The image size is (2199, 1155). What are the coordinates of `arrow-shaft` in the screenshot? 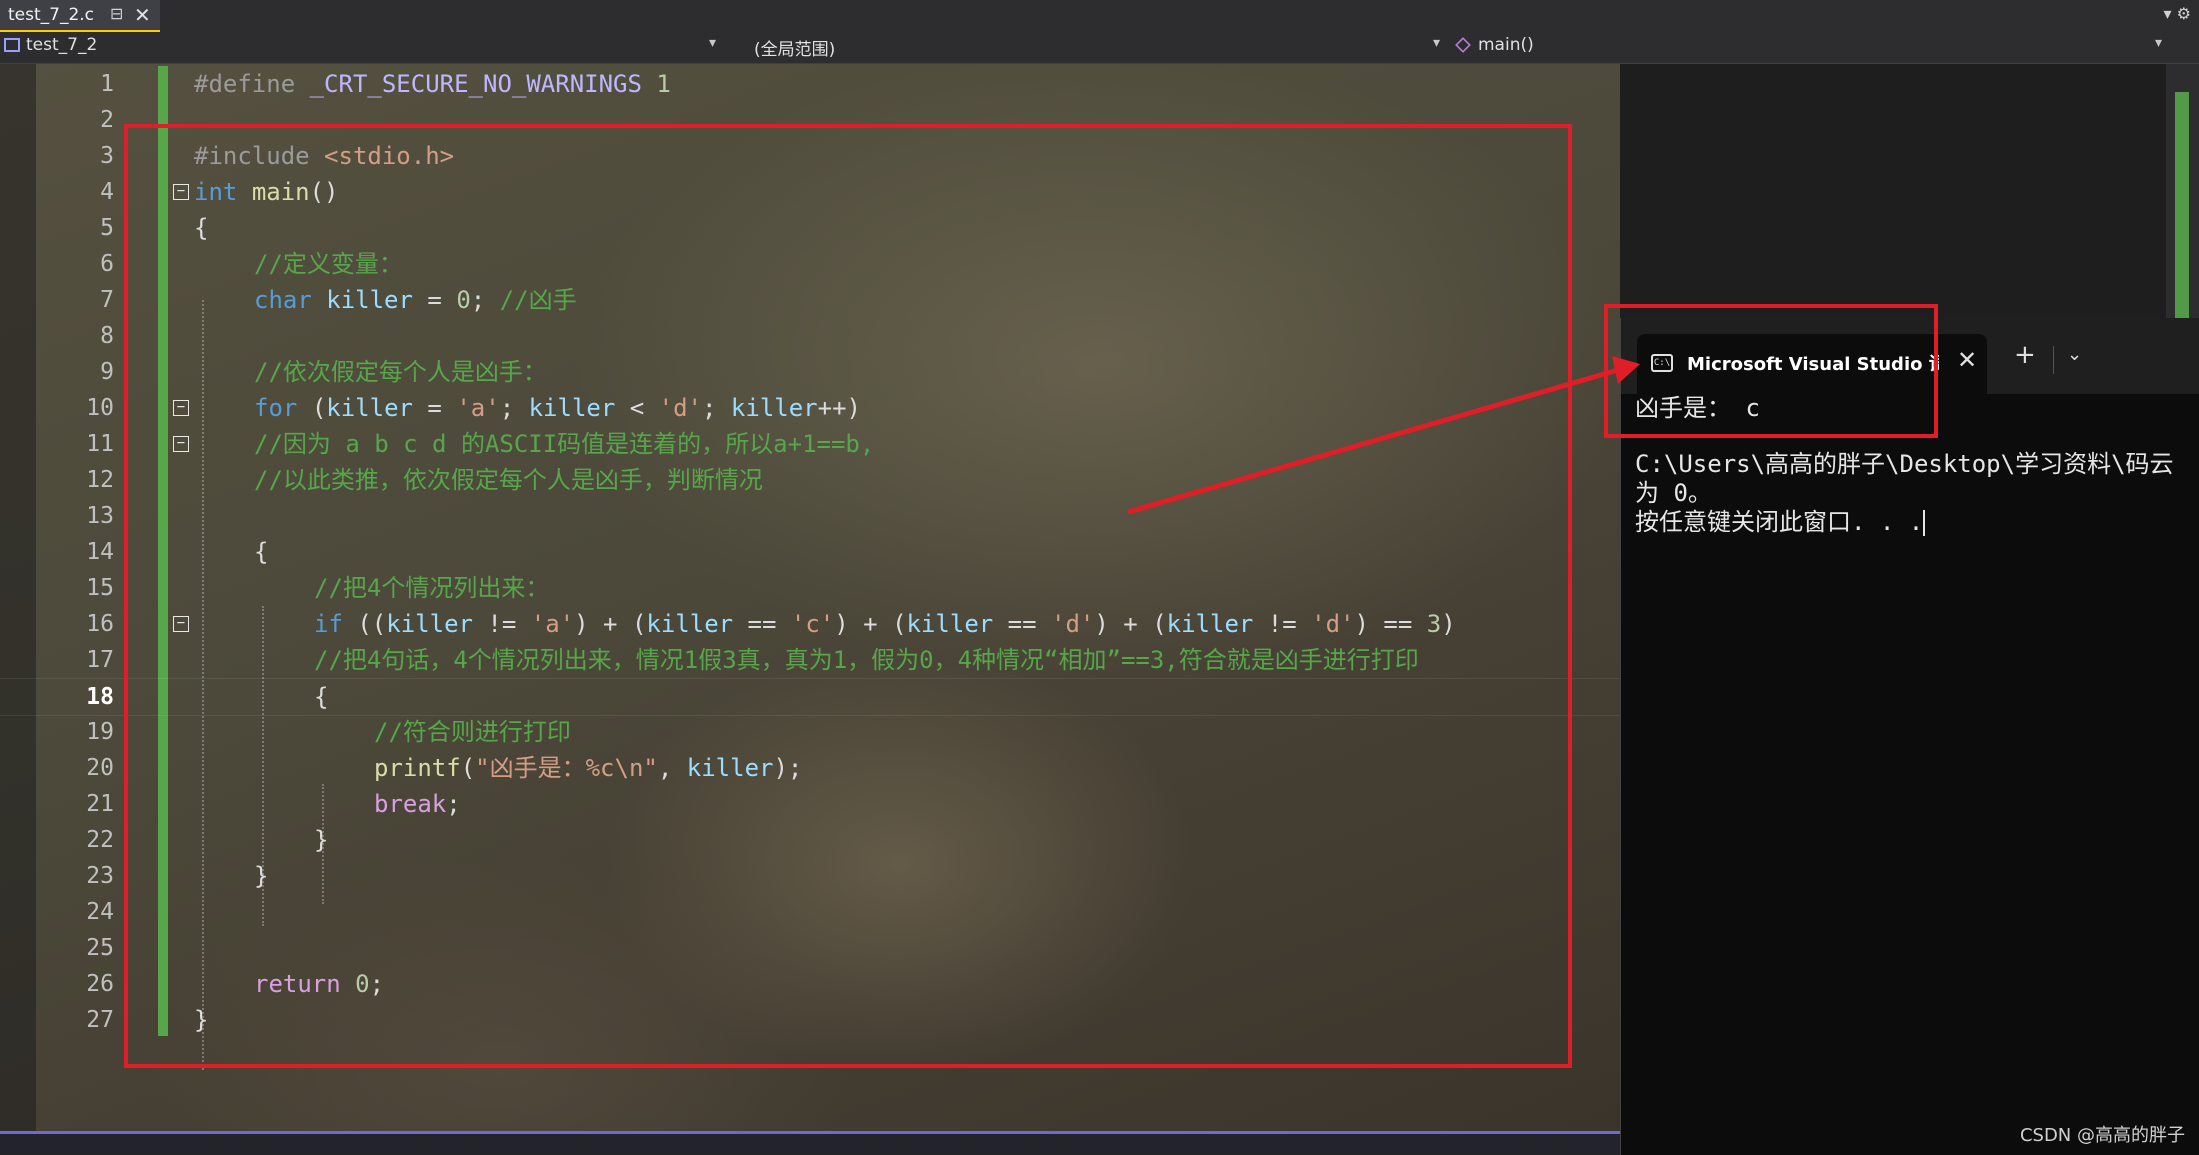 It's located at (1373, 441).